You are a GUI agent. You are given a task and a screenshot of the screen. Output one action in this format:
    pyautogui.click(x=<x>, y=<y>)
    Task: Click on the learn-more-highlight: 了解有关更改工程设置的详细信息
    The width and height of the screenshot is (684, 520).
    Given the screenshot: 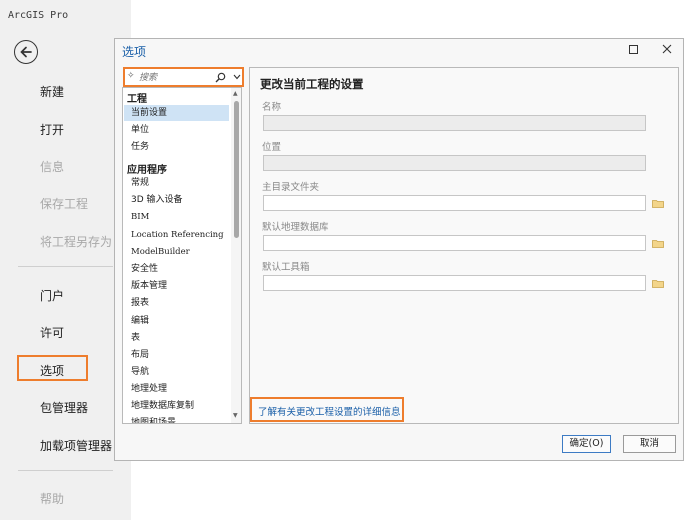 What is the action you would take?
    pyautogui.click(x=327, y=409)
    